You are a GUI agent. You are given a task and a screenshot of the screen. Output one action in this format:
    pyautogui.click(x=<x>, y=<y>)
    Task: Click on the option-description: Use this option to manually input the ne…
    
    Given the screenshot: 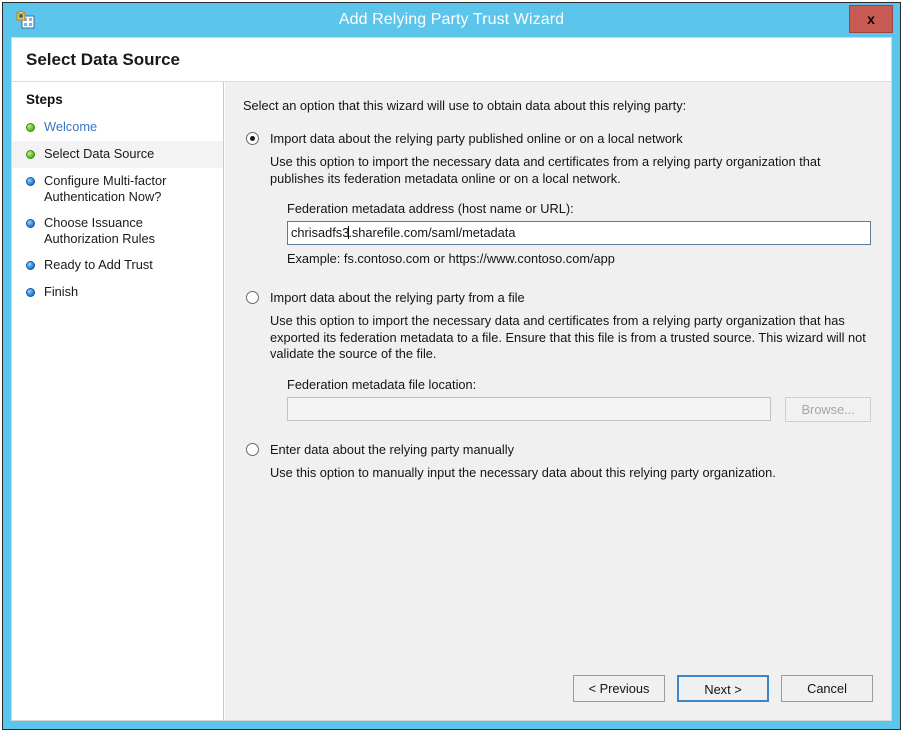 What is the action you would take?
    pyautogui.click(x=523, y=472)
    